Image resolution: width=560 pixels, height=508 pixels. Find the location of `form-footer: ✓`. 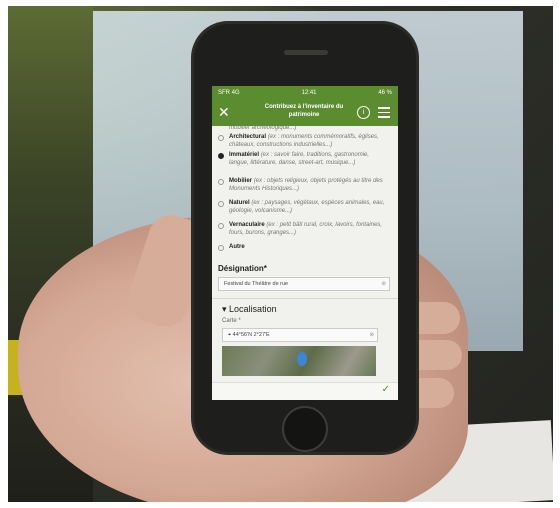

form-footer: ✓ is located at coordinates (305, 391).